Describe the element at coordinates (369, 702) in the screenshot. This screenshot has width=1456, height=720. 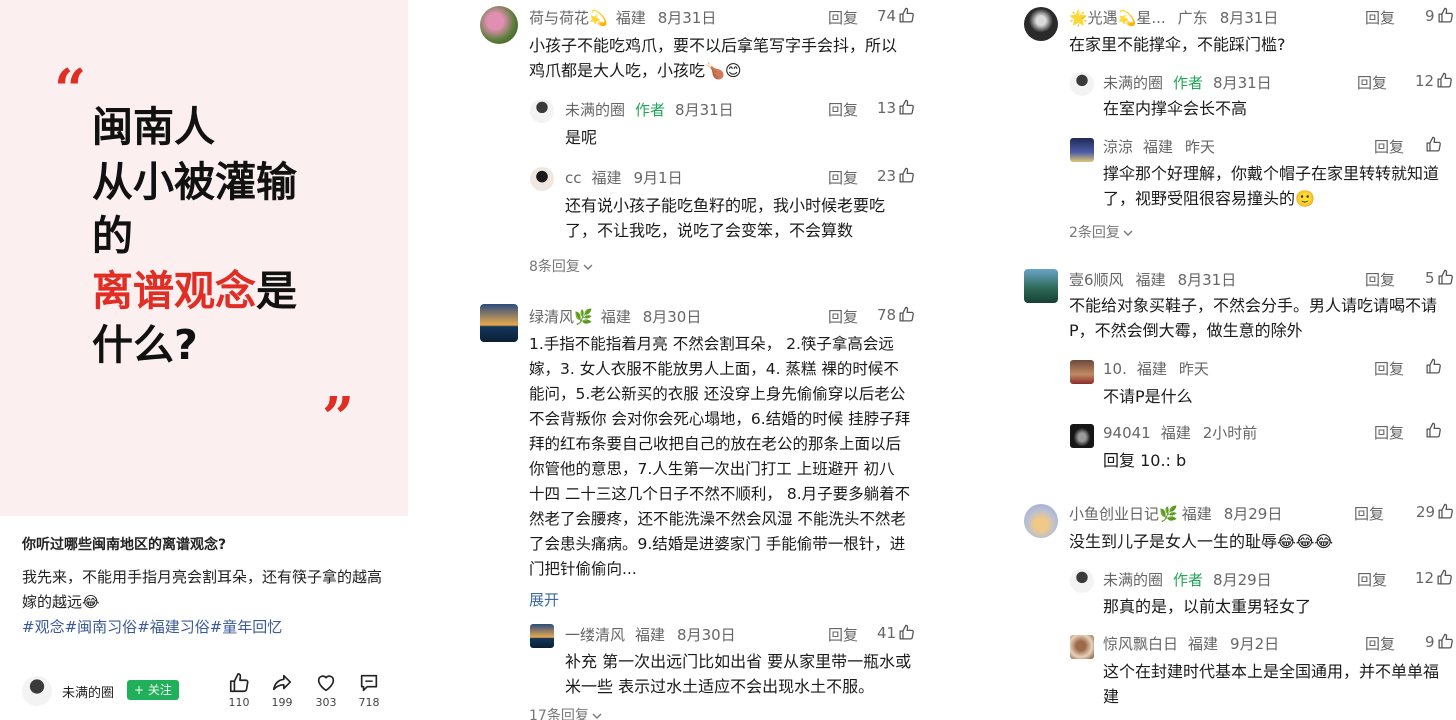
I see `comment-count: 718` at that location.